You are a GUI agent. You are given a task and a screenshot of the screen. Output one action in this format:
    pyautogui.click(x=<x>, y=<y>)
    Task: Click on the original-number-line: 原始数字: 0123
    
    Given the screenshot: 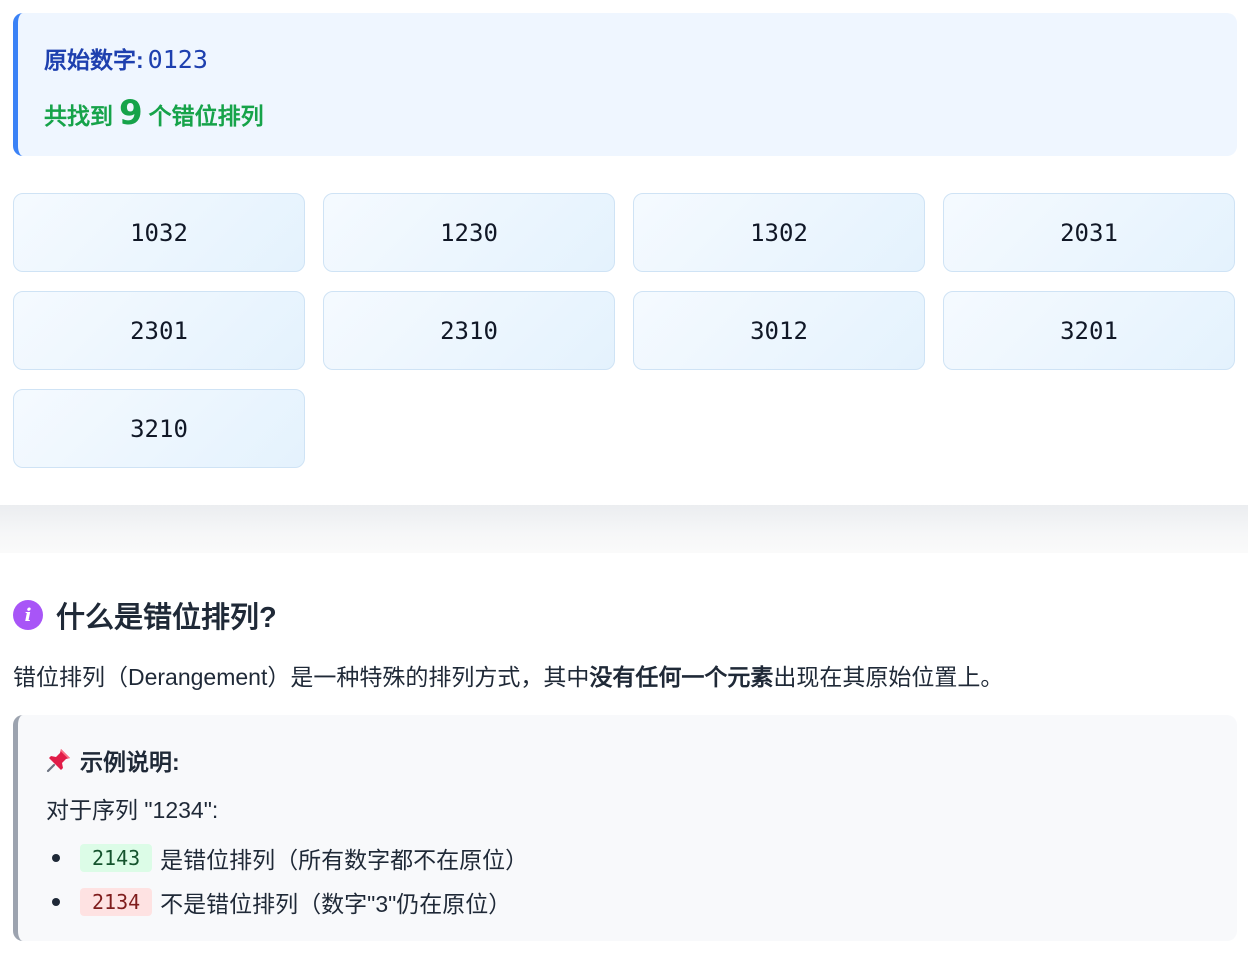 What is the action you would take?
    pyautogui.click(x=126, y=58)
    